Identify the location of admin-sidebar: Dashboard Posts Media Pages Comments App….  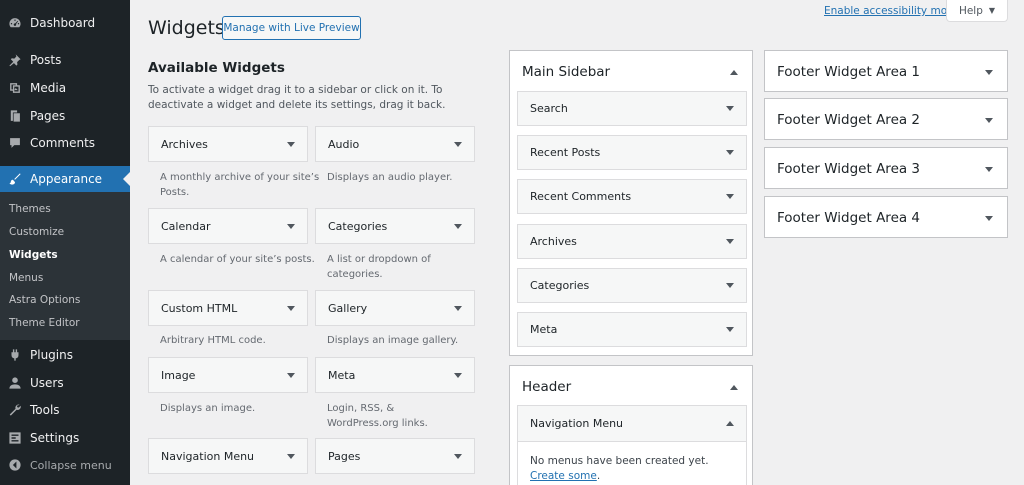
(65, 242).